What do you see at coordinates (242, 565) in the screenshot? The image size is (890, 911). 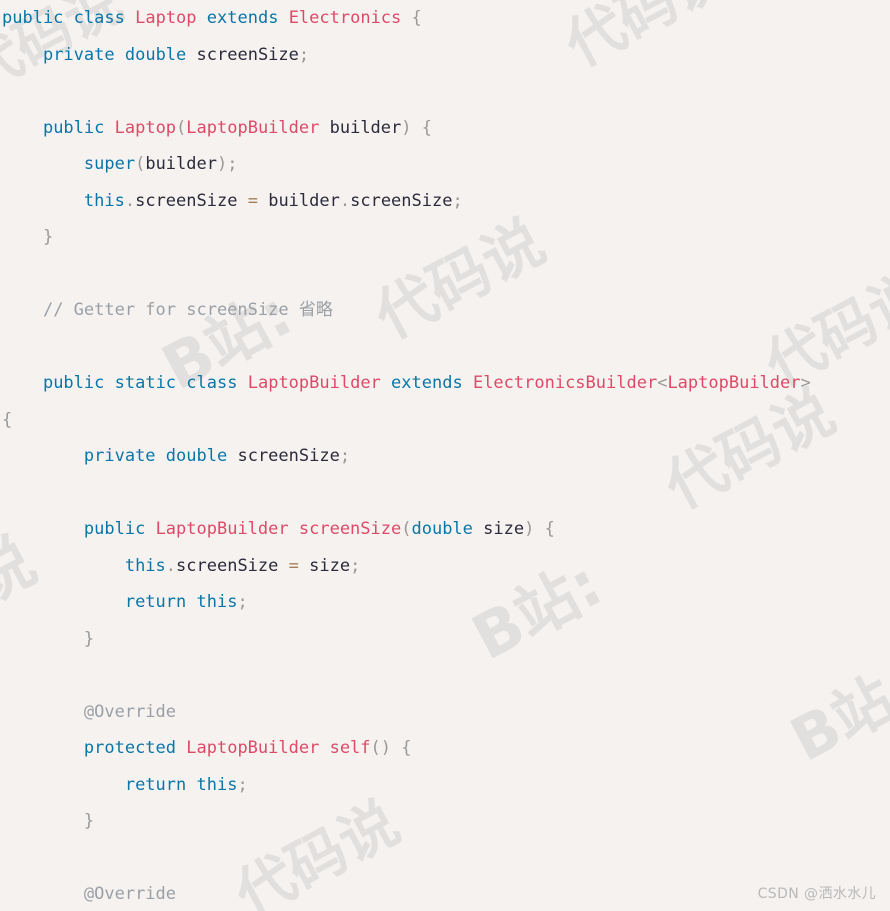 I see `code-line: this.screenSize = size;` at bounding box center [242, 565].